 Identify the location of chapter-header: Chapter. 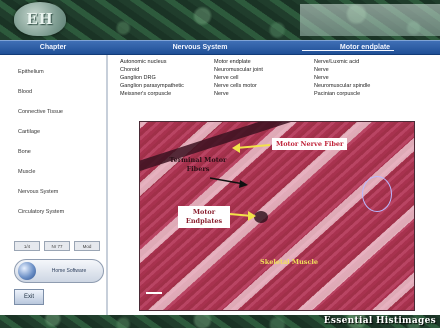
(53, 47).